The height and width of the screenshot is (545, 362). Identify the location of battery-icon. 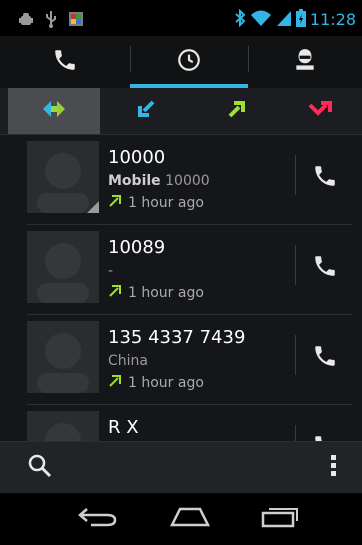
(300, 20).